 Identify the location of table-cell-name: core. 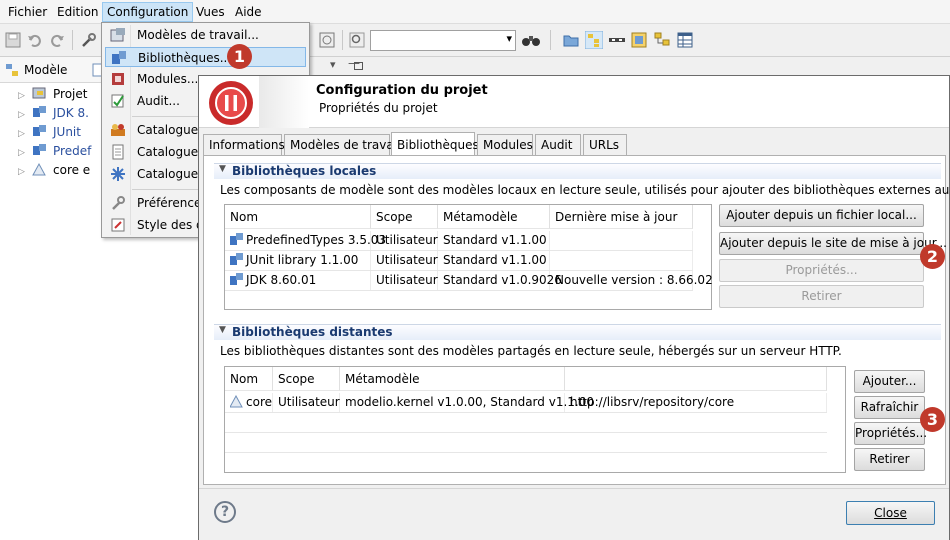
(249, 402).